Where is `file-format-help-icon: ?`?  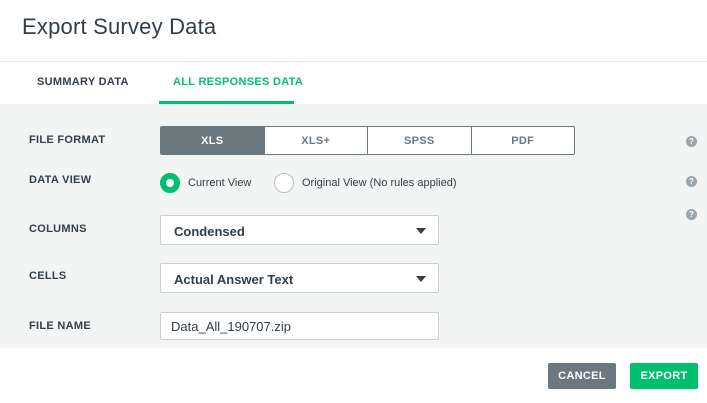 file-format-help-icon: ? is located at coordinates (691, 141).